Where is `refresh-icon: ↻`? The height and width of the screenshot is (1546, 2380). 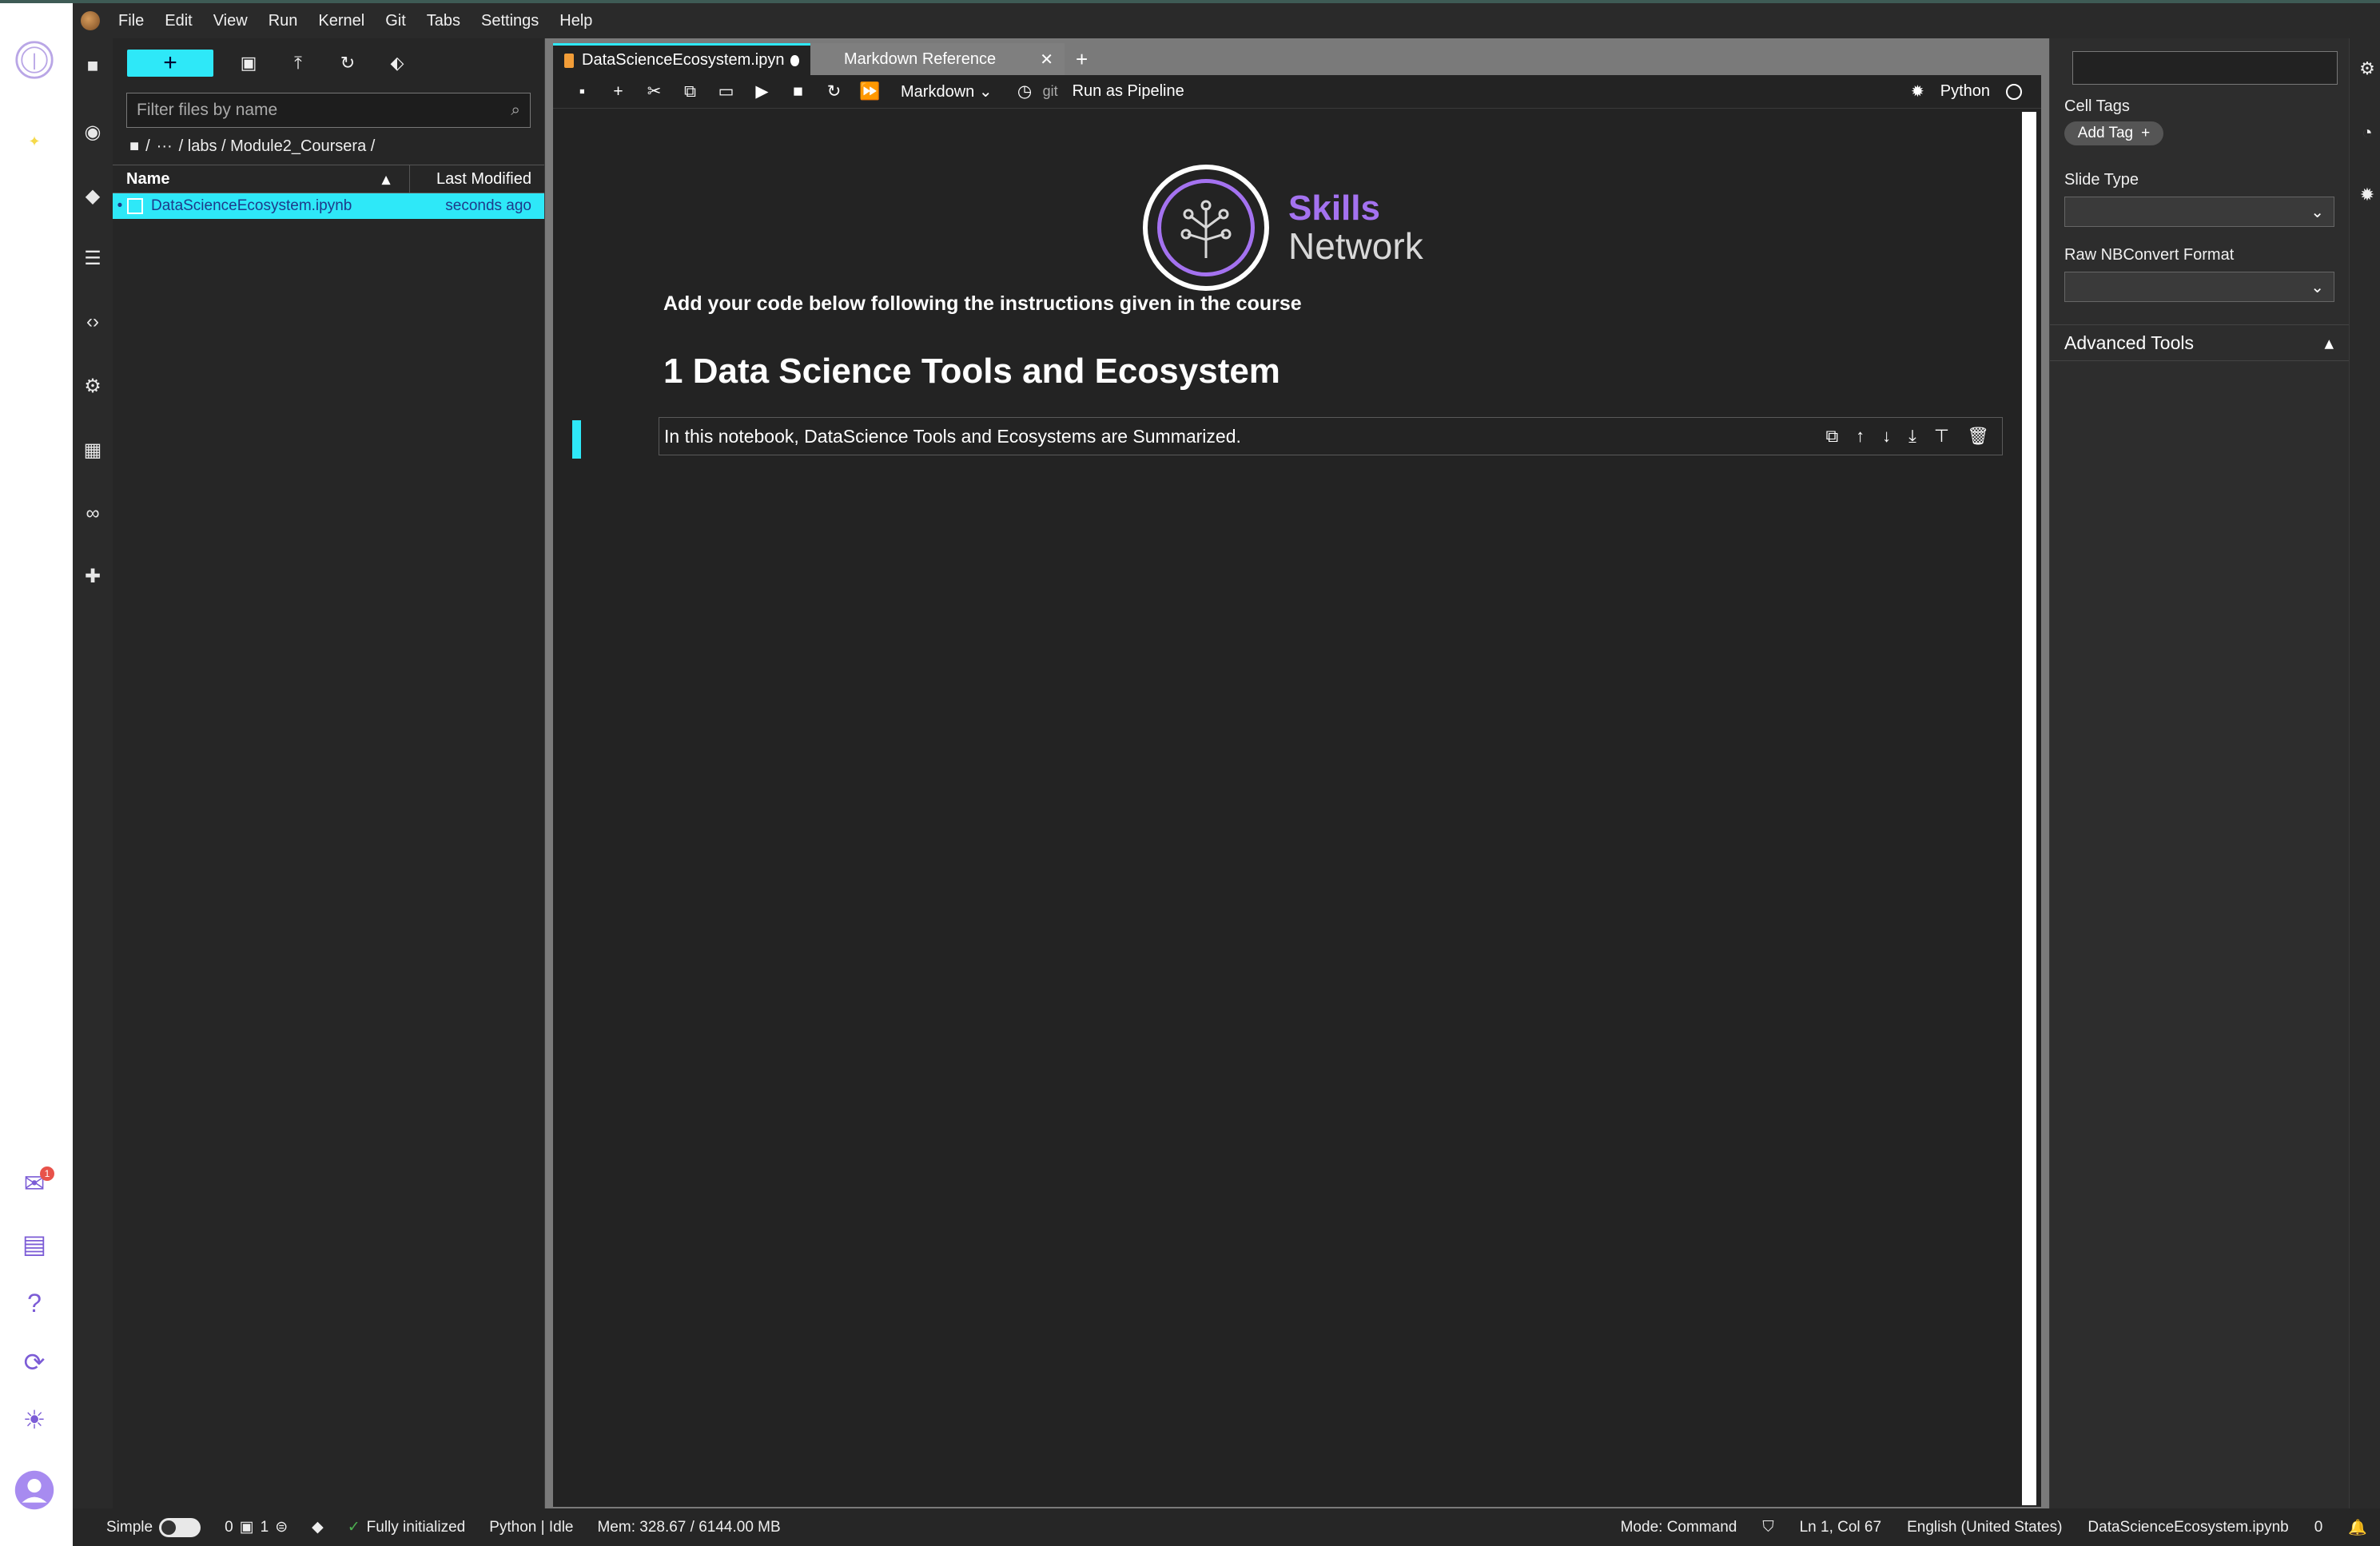
refresh-icon: ↻ is located at coordinates (347, 64).